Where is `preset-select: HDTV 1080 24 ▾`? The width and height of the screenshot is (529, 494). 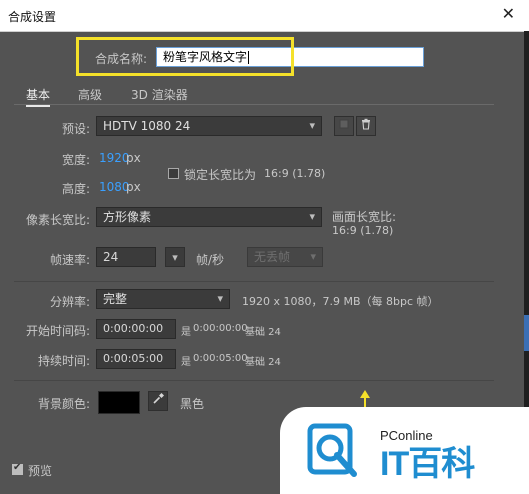
preset-select: HDTV 1080 24 ▾ is located at coordinates (209, 126).